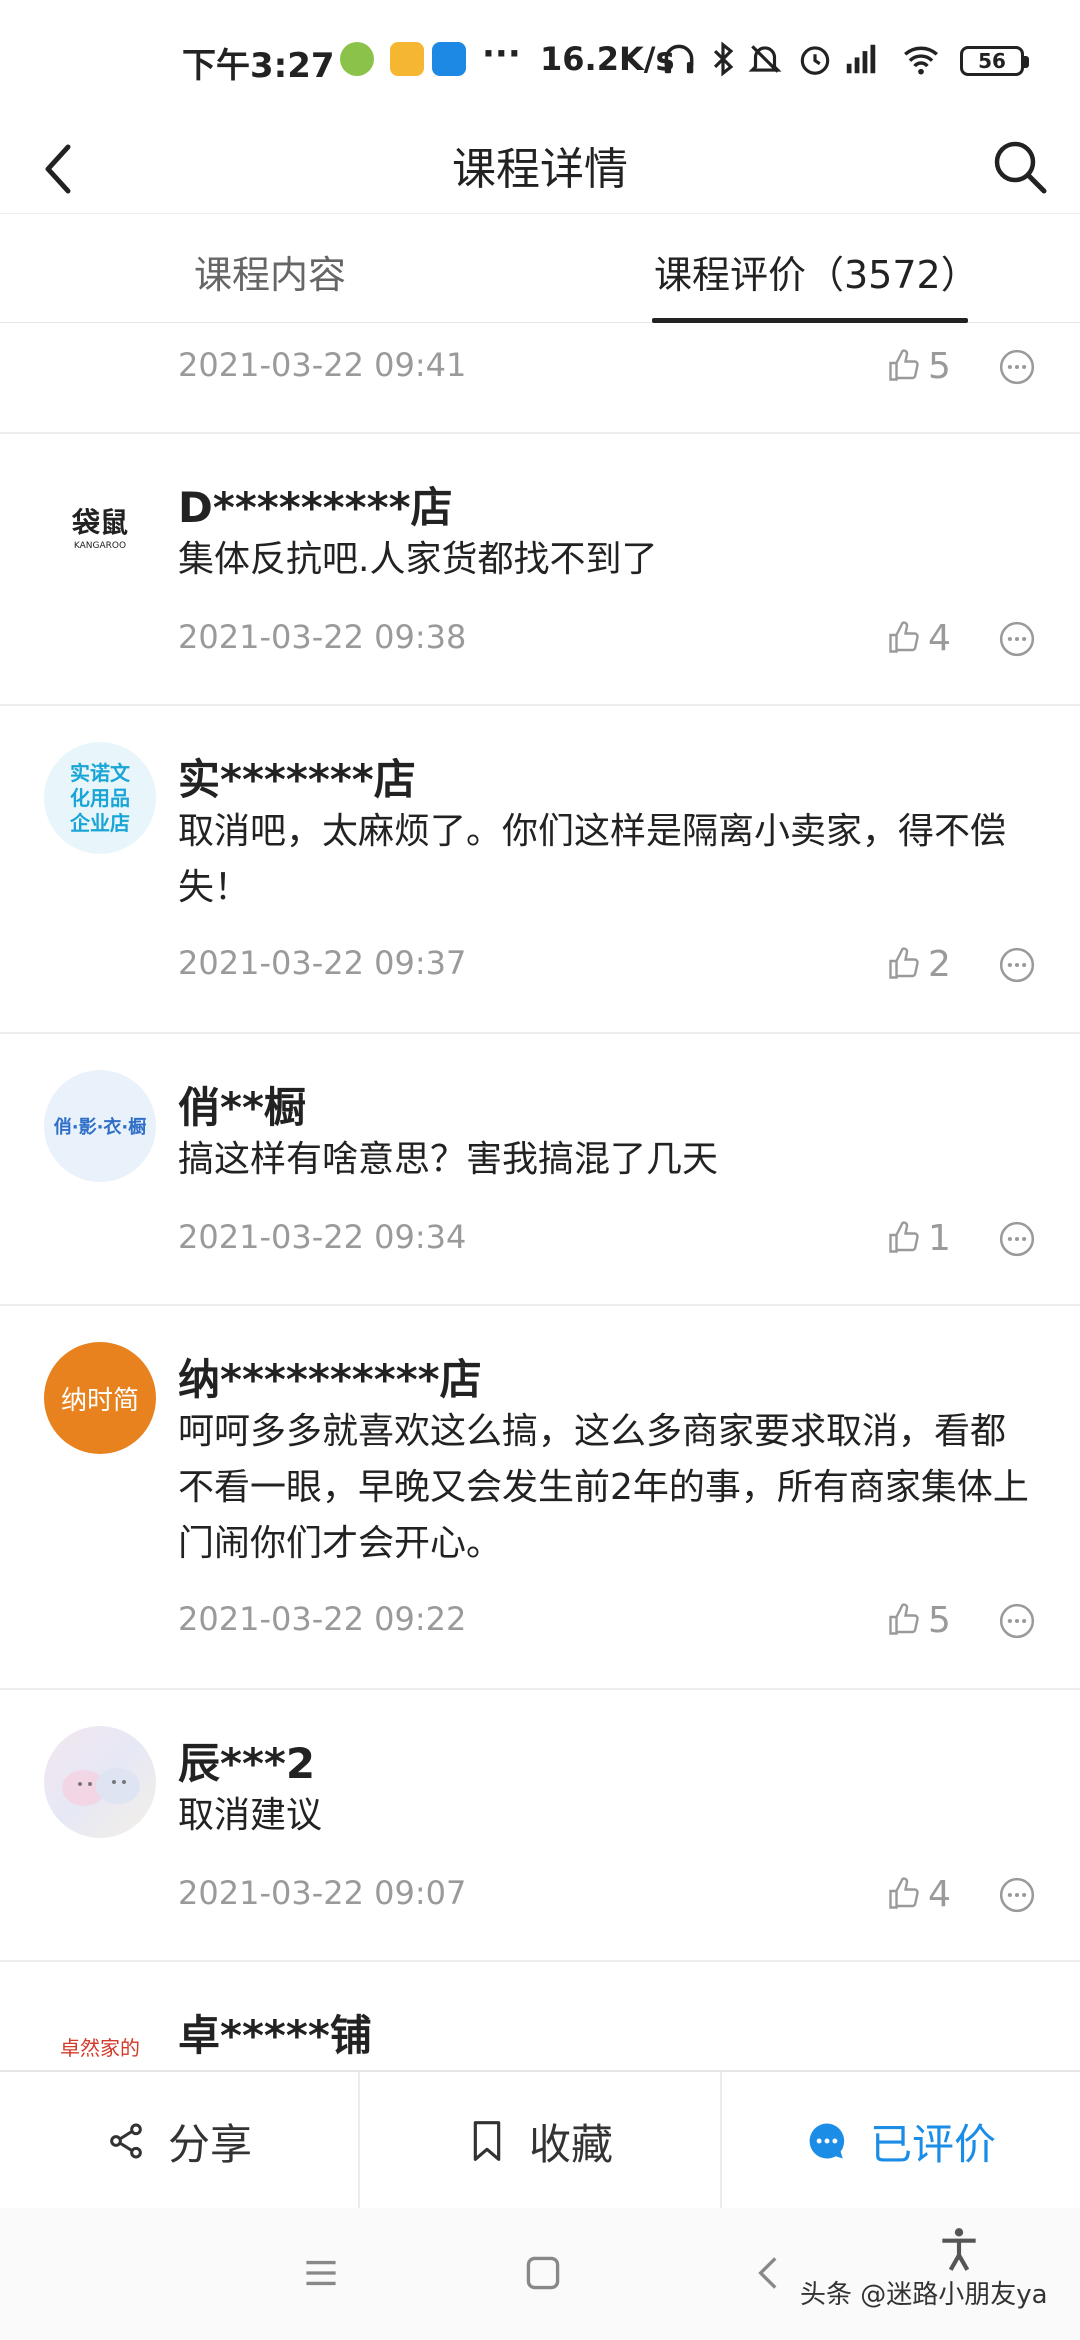 Image resolution: width=1080 pixels, height=2340 pixels. What do you see at coordinates (861, 59) in the screenshot?
I see `signal-icon` at bounding box center [861, 59].